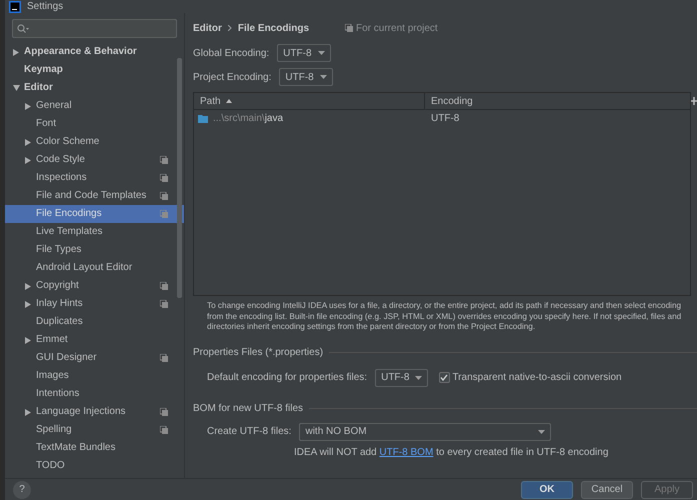  What do you see at coordinates (94, 124) in the screenshot?
I see `tree-item: Font` at bounding box center [94, 124].